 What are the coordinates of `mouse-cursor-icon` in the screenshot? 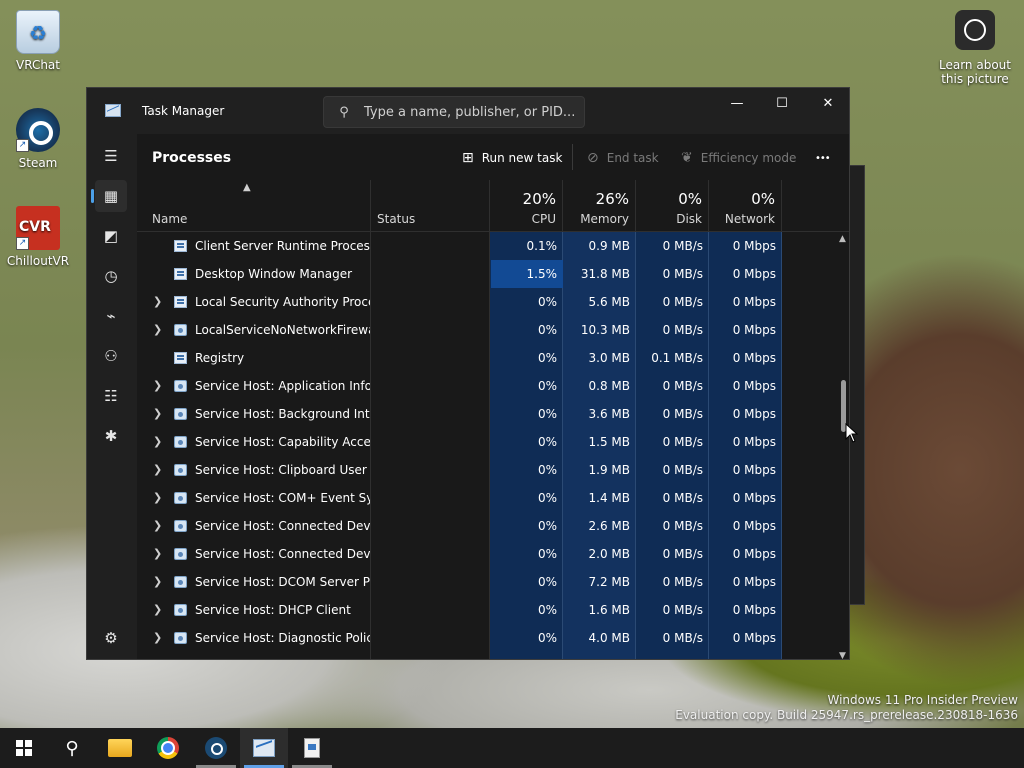 It's located at (852, 433).